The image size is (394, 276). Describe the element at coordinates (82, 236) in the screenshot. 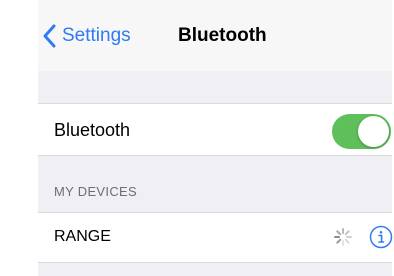

I see `device-name: RANGE` at that location.